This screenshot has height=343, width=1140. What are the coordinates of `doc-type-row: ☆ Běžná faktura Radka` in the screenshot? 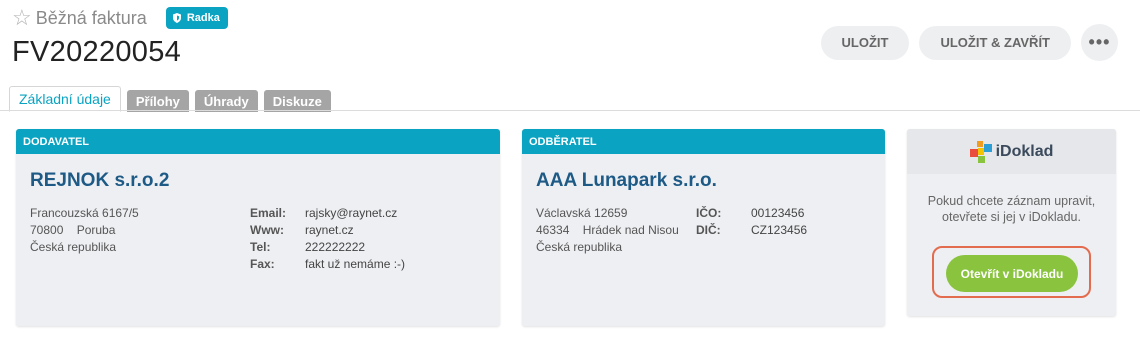 It's located at (120, 18).